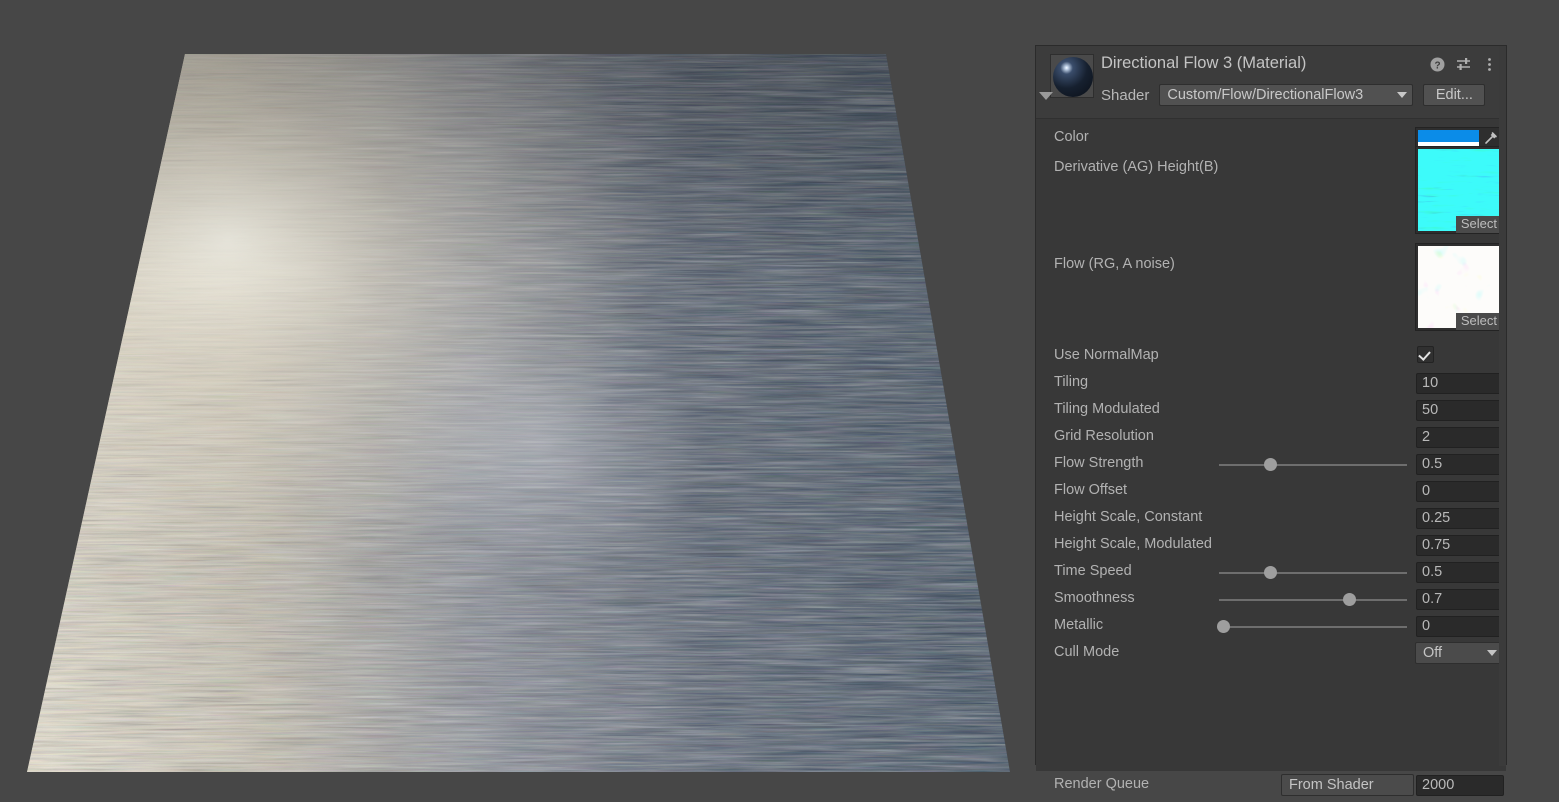 This screenshot has height=802, width=1559. I want to click on property-row-time-speed: Time Speed 0.5, so click(1272, 572).